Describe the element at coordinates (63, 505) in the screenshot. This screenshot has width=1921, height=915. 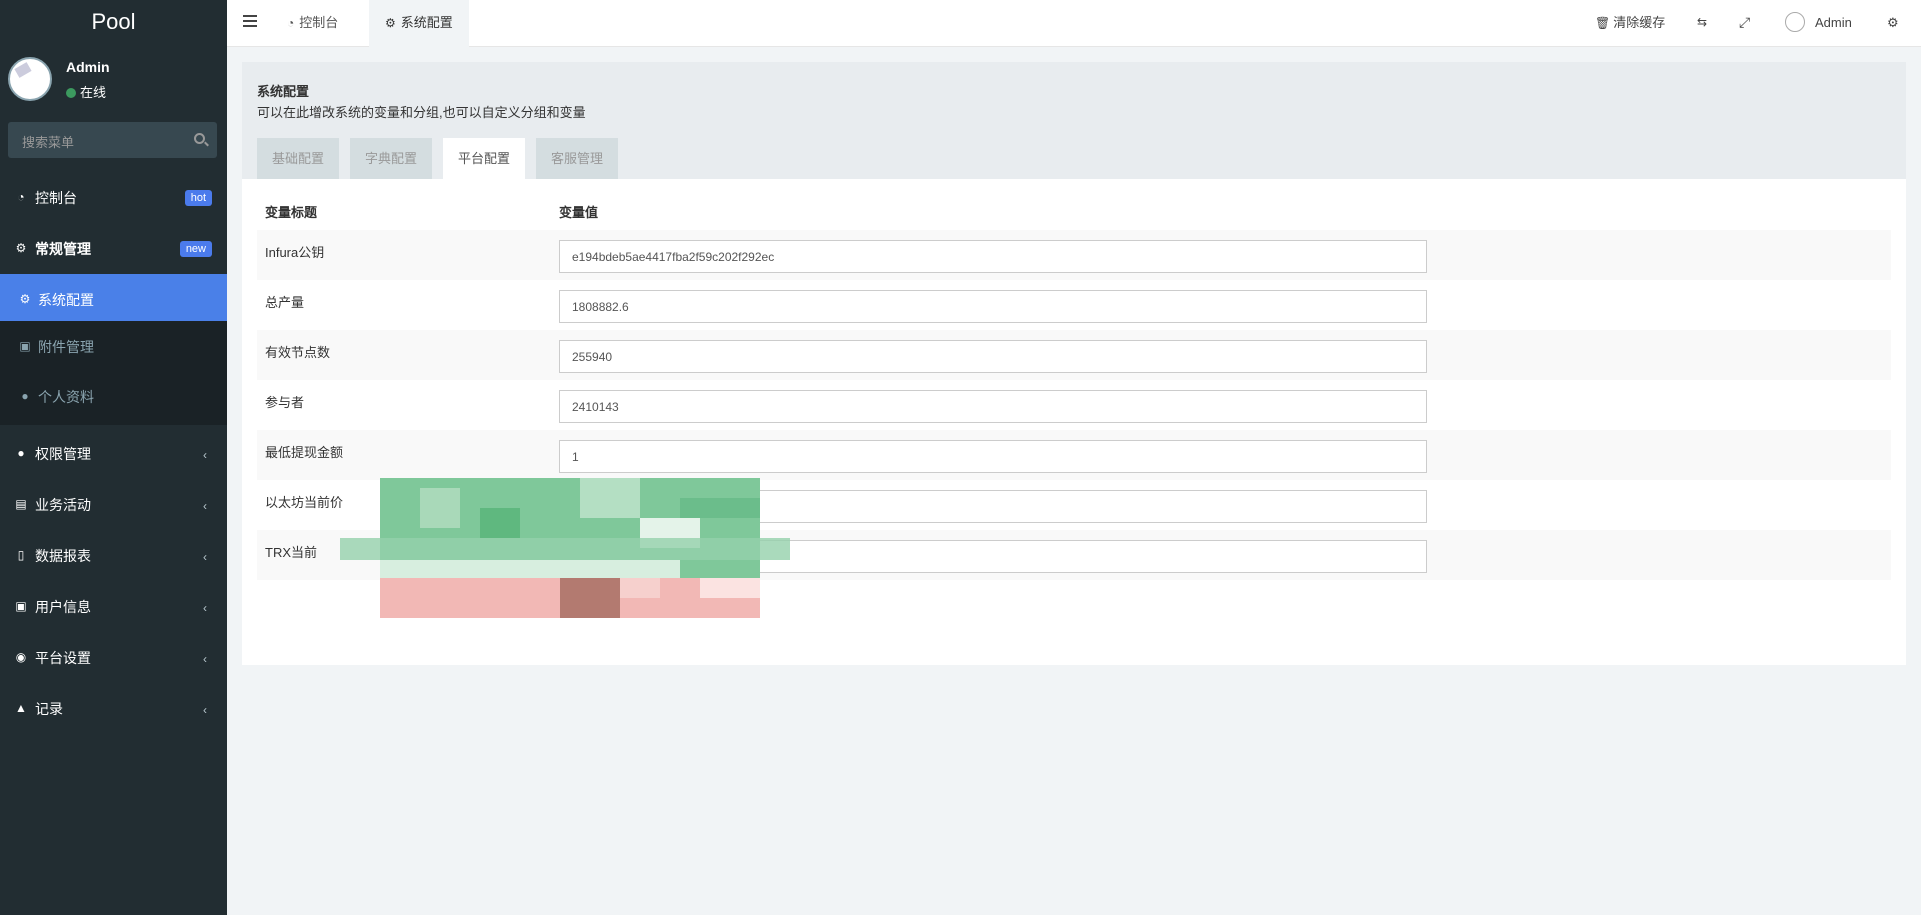
I see `sidebar-item-label: 业务活动` at that location.